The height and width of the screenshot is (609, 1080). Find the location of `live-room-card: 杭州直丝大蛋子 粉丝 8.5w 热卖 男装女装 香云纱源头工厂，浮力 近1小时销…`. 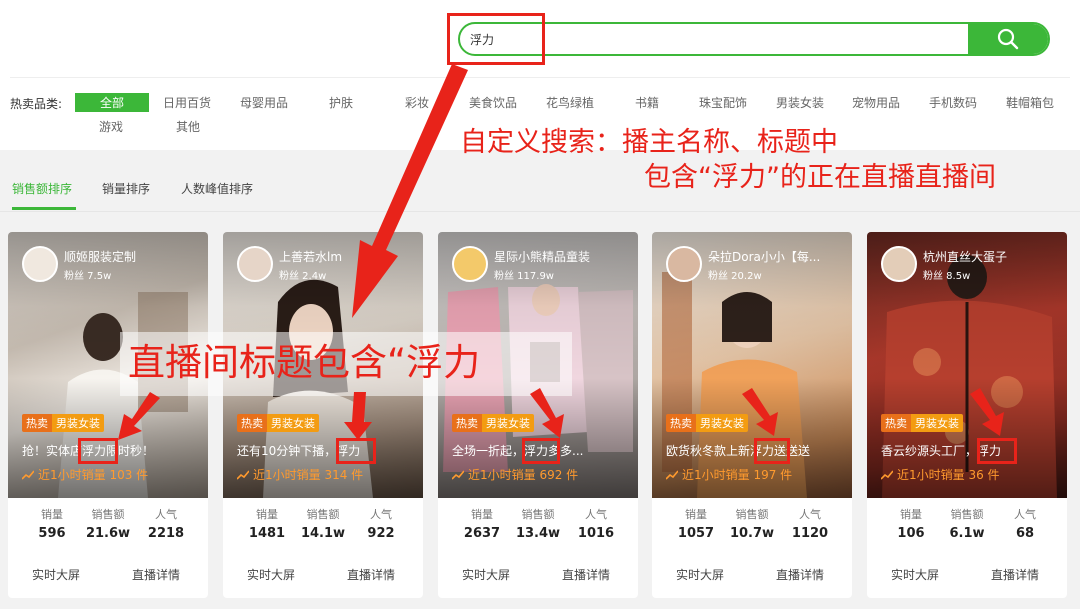

live-room-card: 杭州直丝大蛋子 粉丝 8.5w 热卖 男装女装 香云纱源头工厂，浮力 近1小时销… is located at coordinates (967, 415).